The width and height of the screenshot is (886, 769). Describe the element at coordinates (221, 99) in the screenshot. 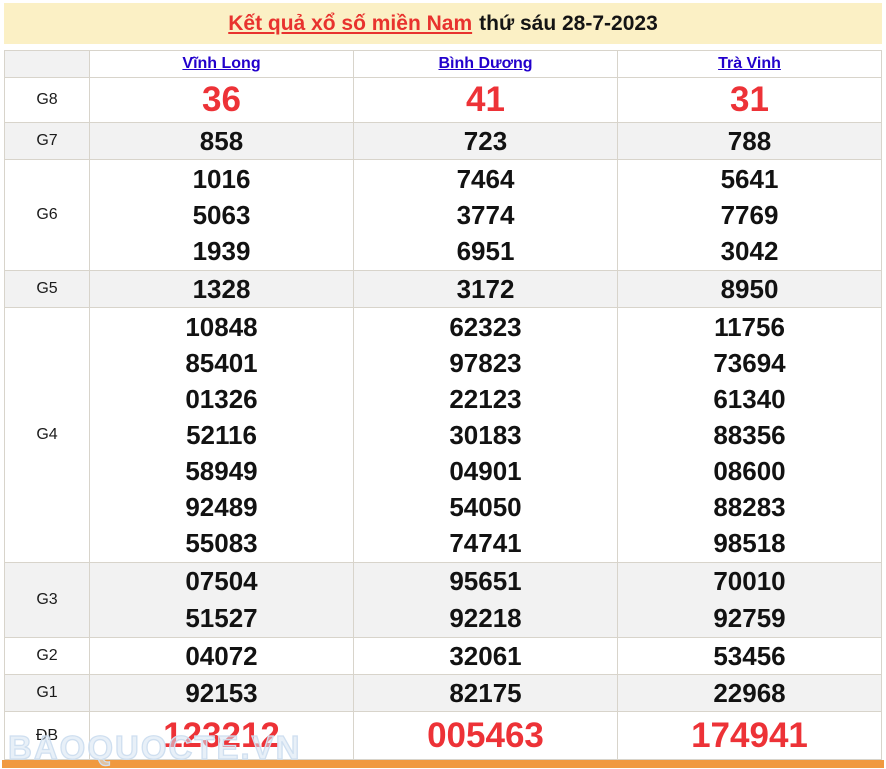

I see `prize-number: 36` at that location.